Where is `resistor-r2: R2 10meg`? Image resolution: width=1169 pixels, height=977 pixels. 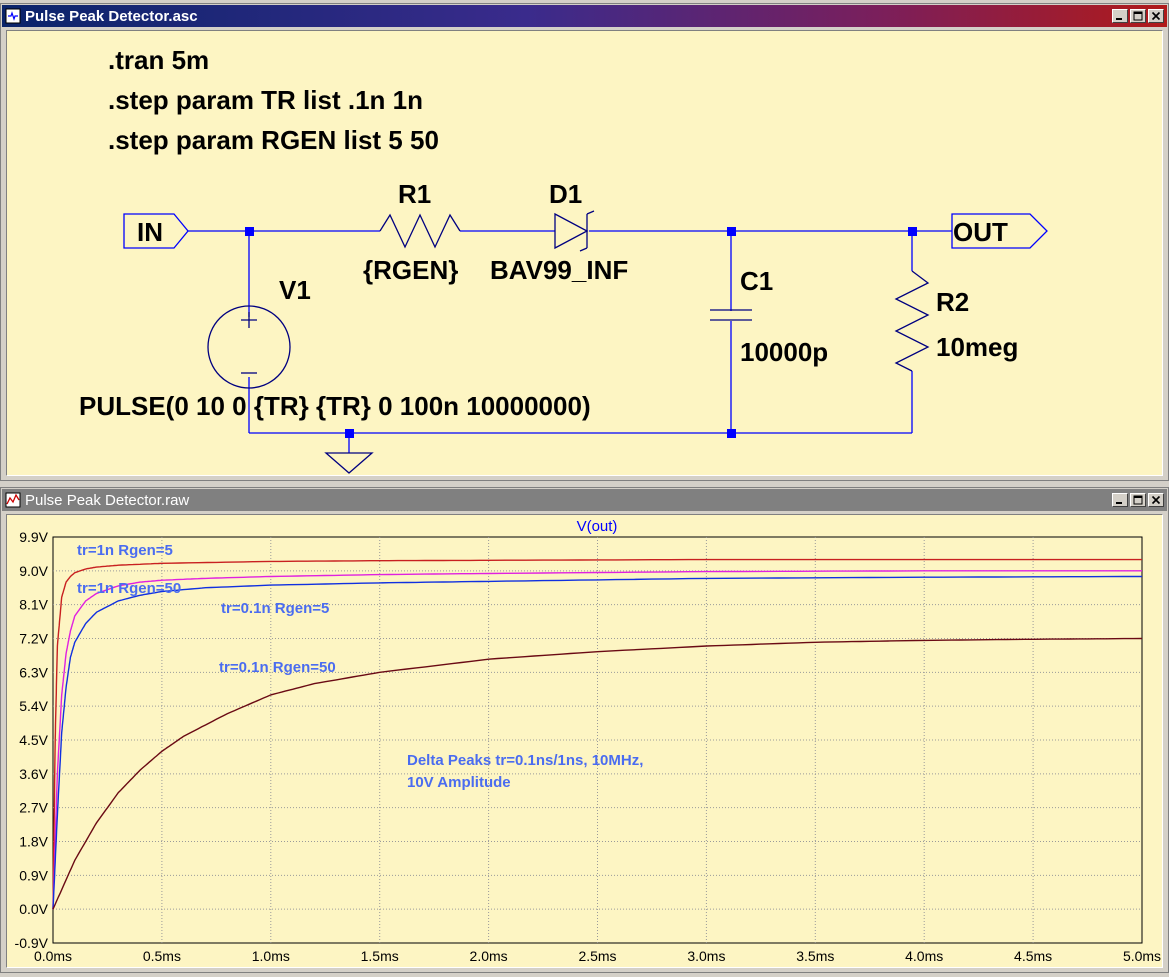 resistor-r2: R2 10meg is located at coordinates (956, 321).